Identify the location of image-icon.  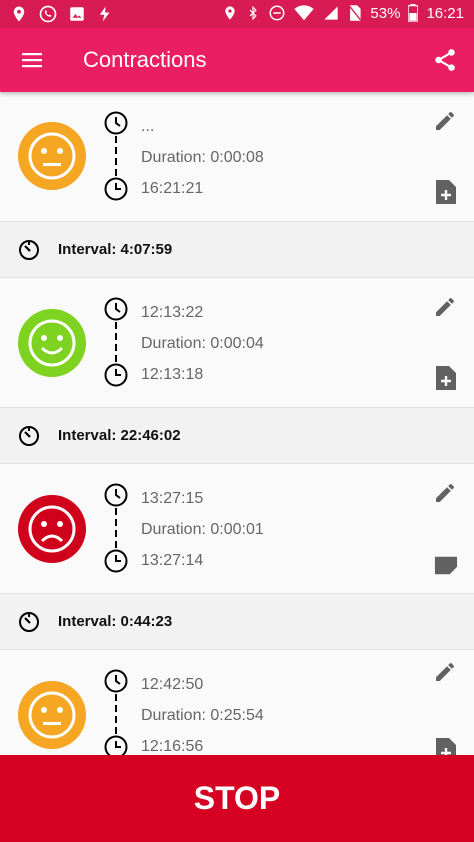
(77, 14).